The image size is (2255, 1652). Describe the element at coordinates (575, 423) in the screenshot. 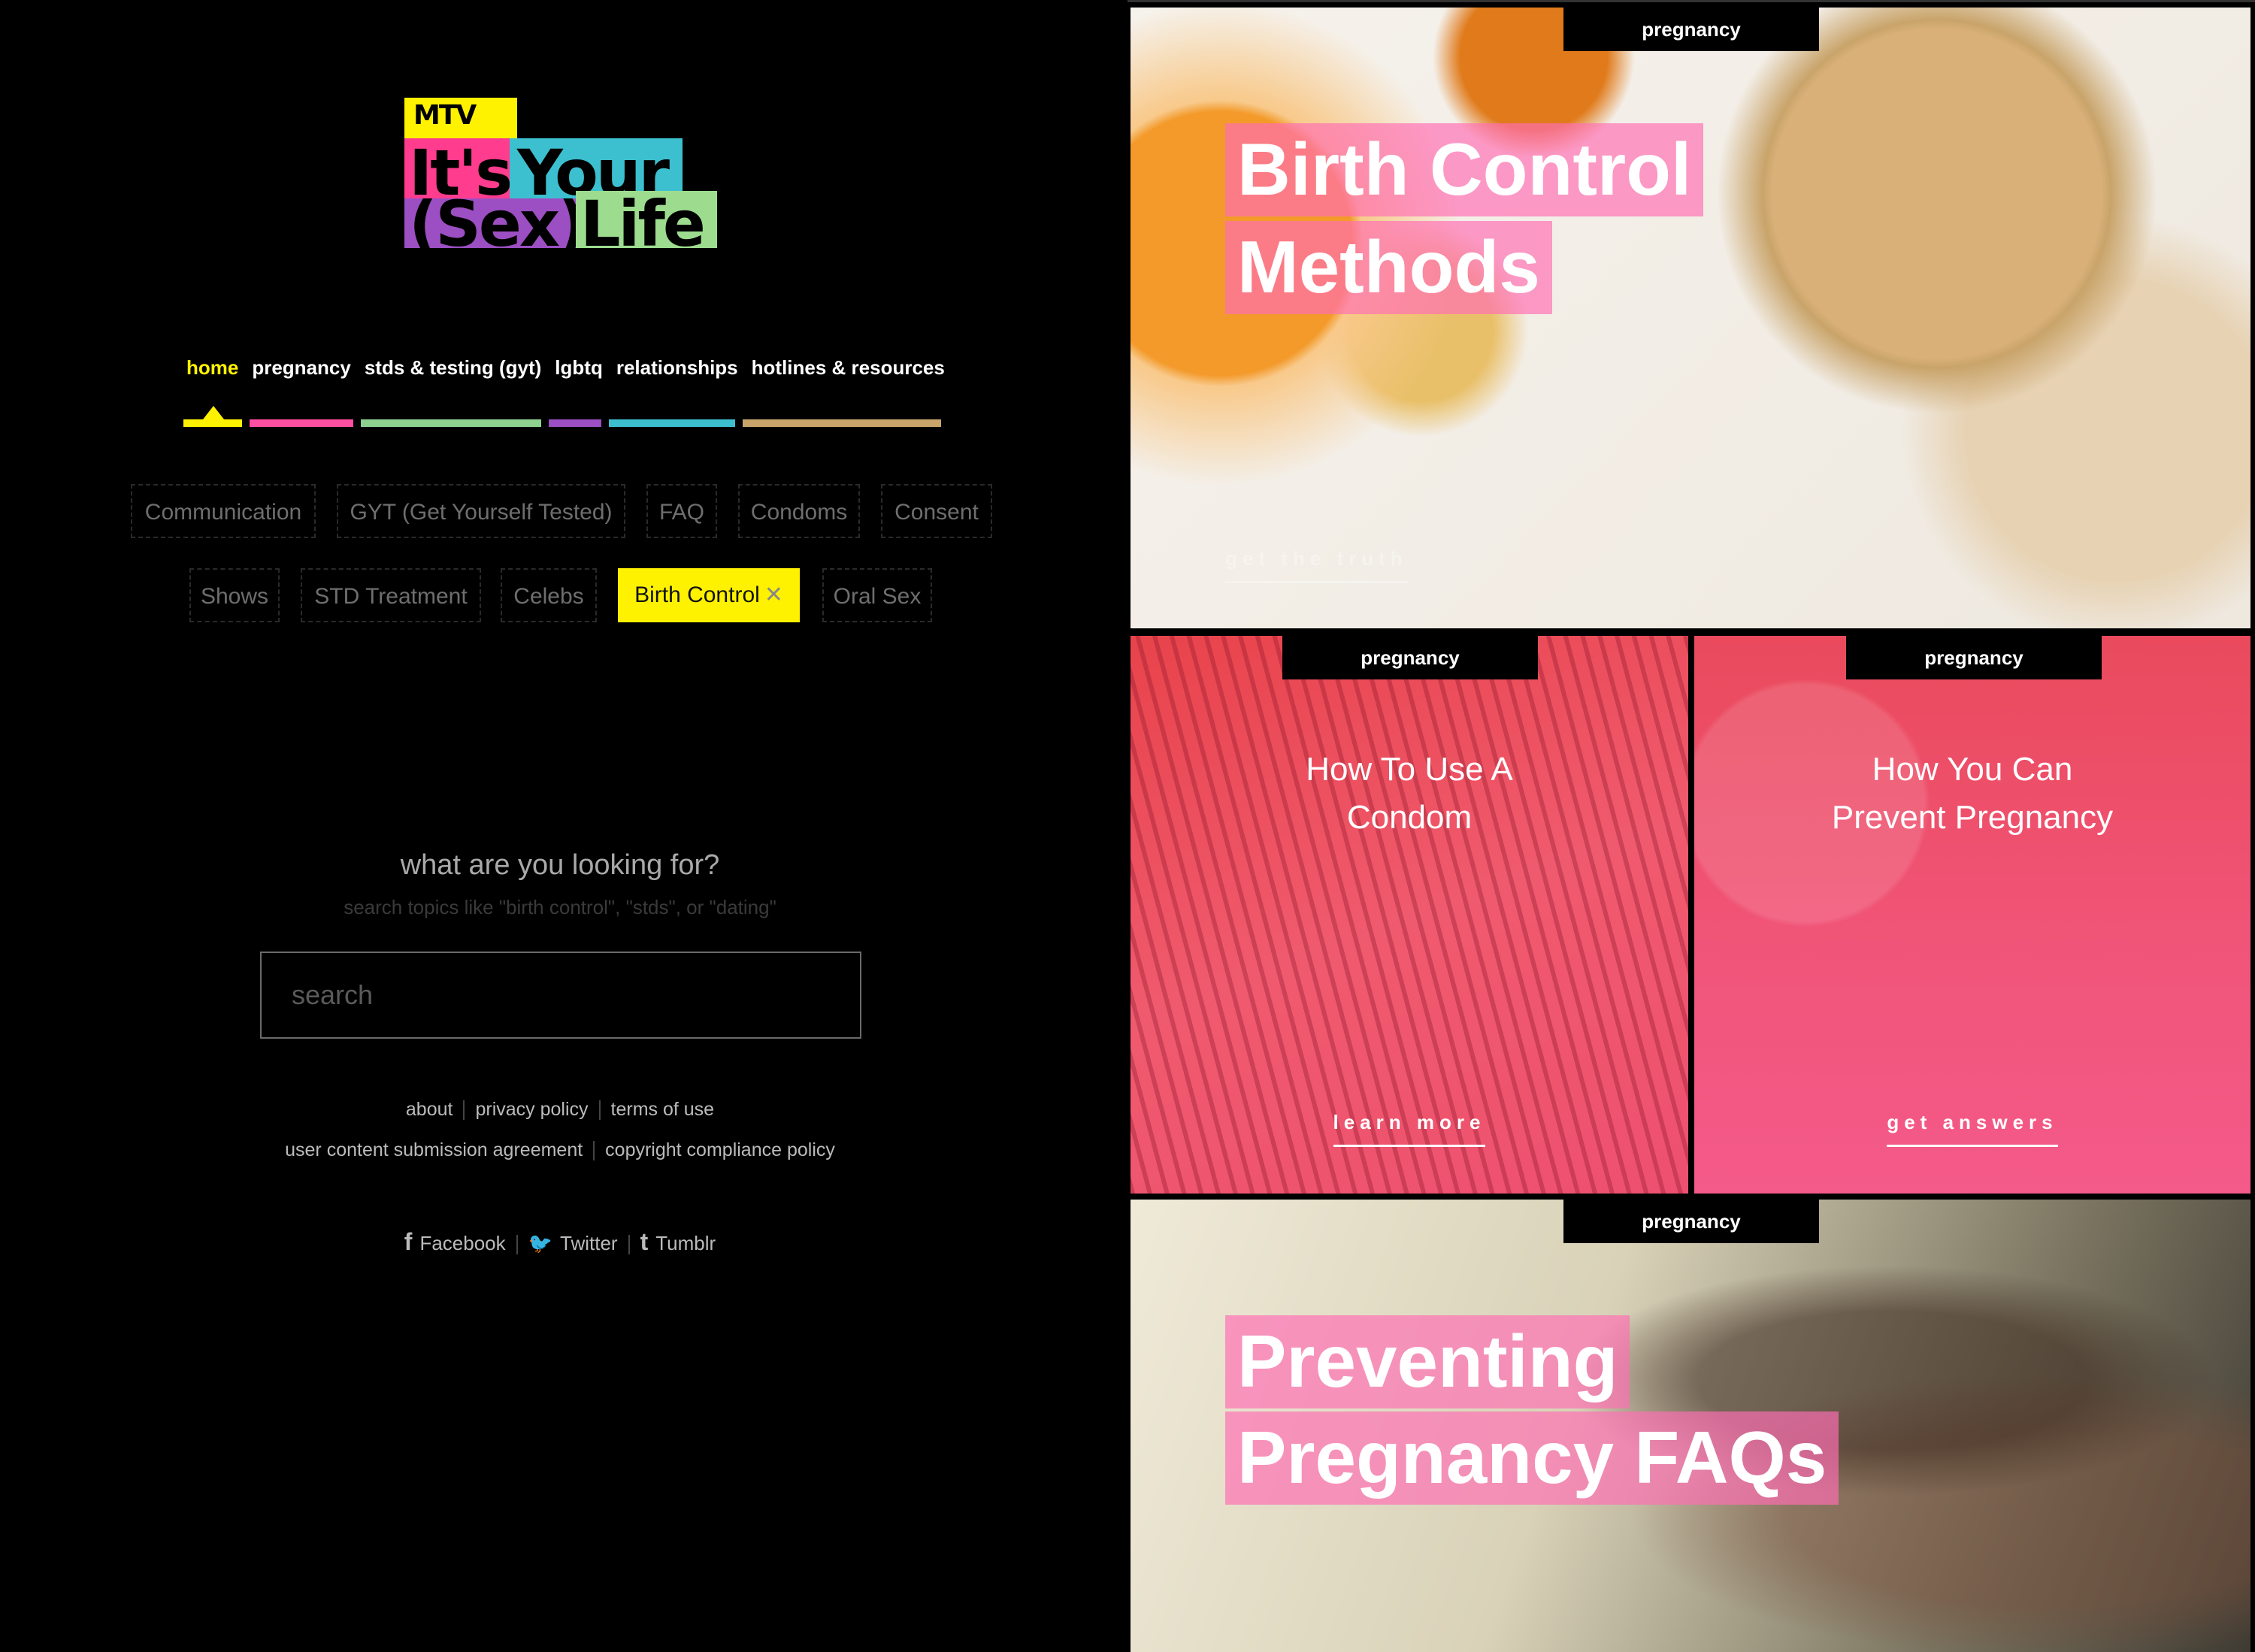

I see `nav-bar-lgbtq` at that location.